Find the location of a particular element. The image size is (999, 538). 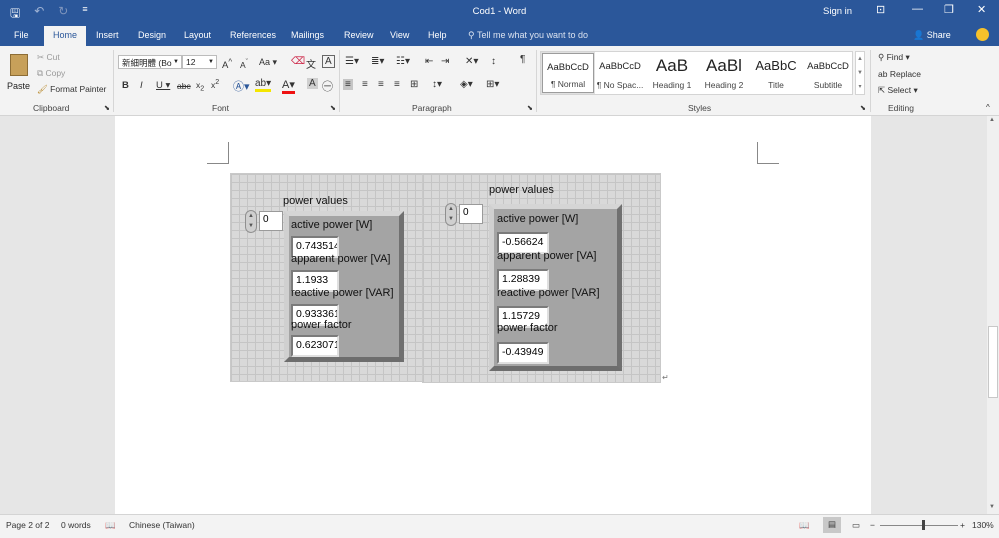

increase-indent-icon: ⇥ is located at coordinates (445, 61).